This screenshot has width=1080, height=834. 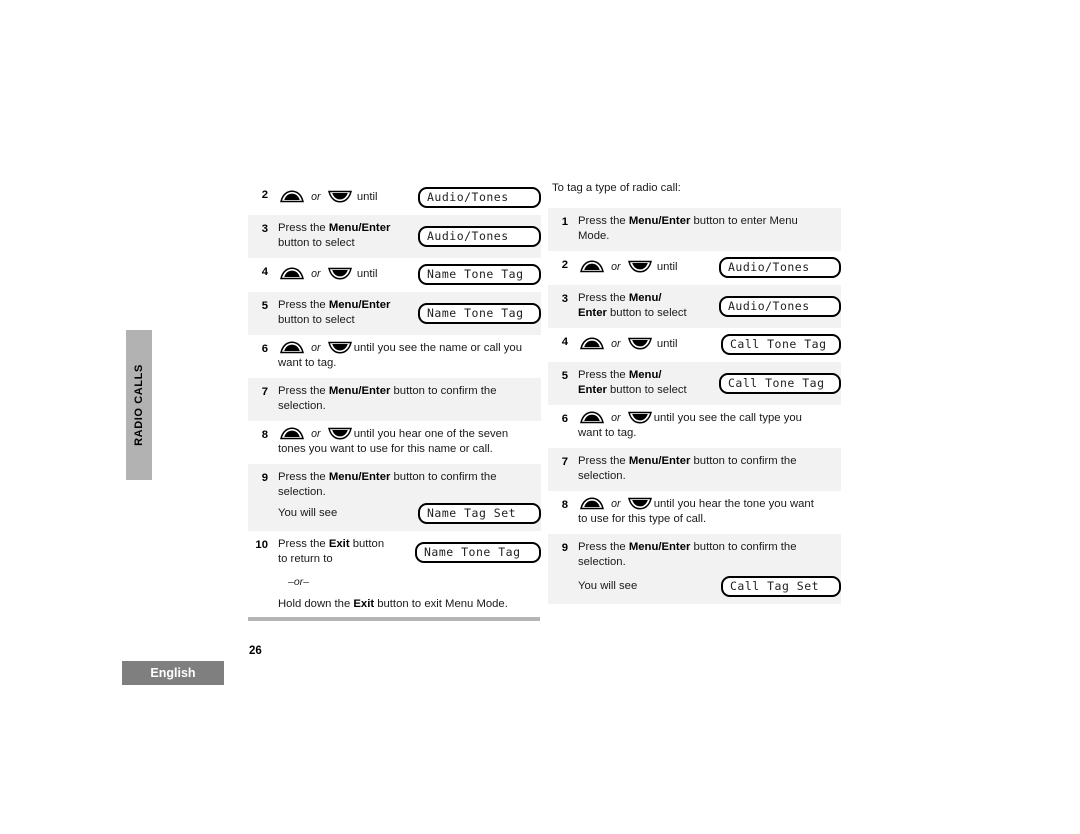 What do you see at coordinates (694, 345) in the screenshot?
I see `step-row: 4 or until Call Tone Tag` at bounding box center [694, 345].